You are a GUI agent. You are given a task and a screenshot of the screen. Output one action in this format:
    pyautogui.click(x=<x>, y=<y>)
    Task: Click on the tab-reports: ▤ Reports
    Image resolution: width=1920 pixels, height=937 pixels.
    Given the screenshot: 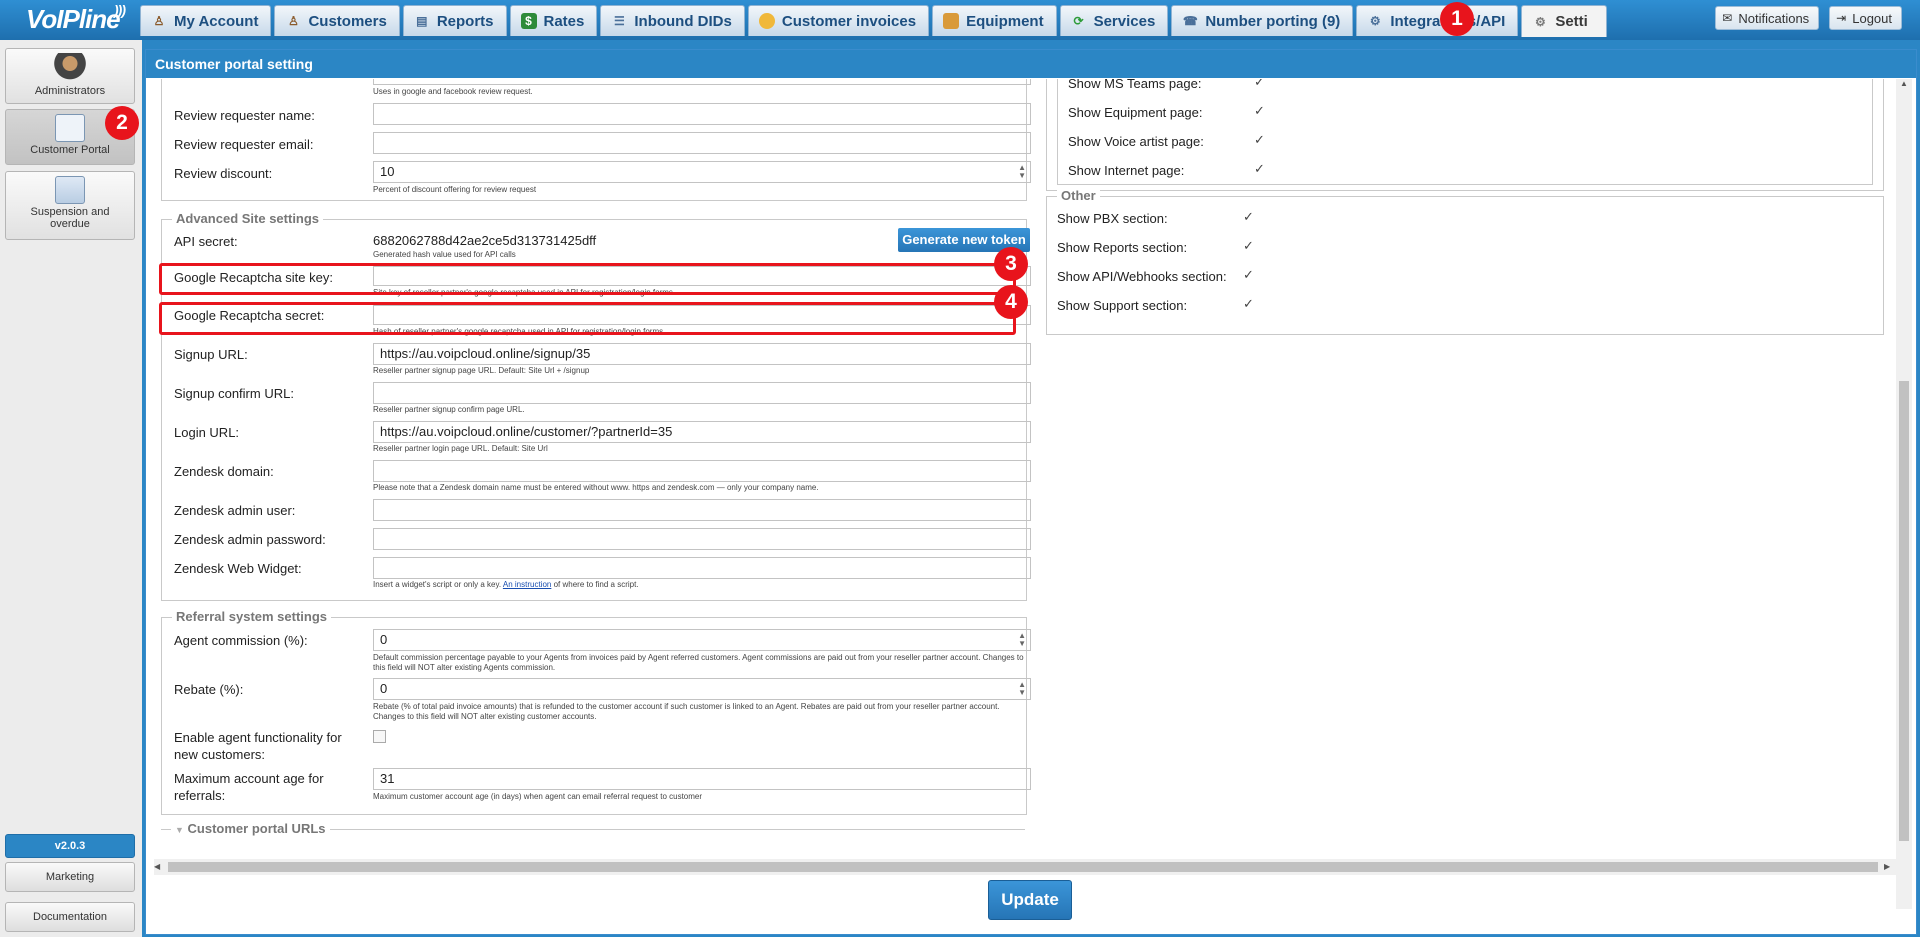 What is the action you would take?
    pyautogui.click(x=454, y=20)
    